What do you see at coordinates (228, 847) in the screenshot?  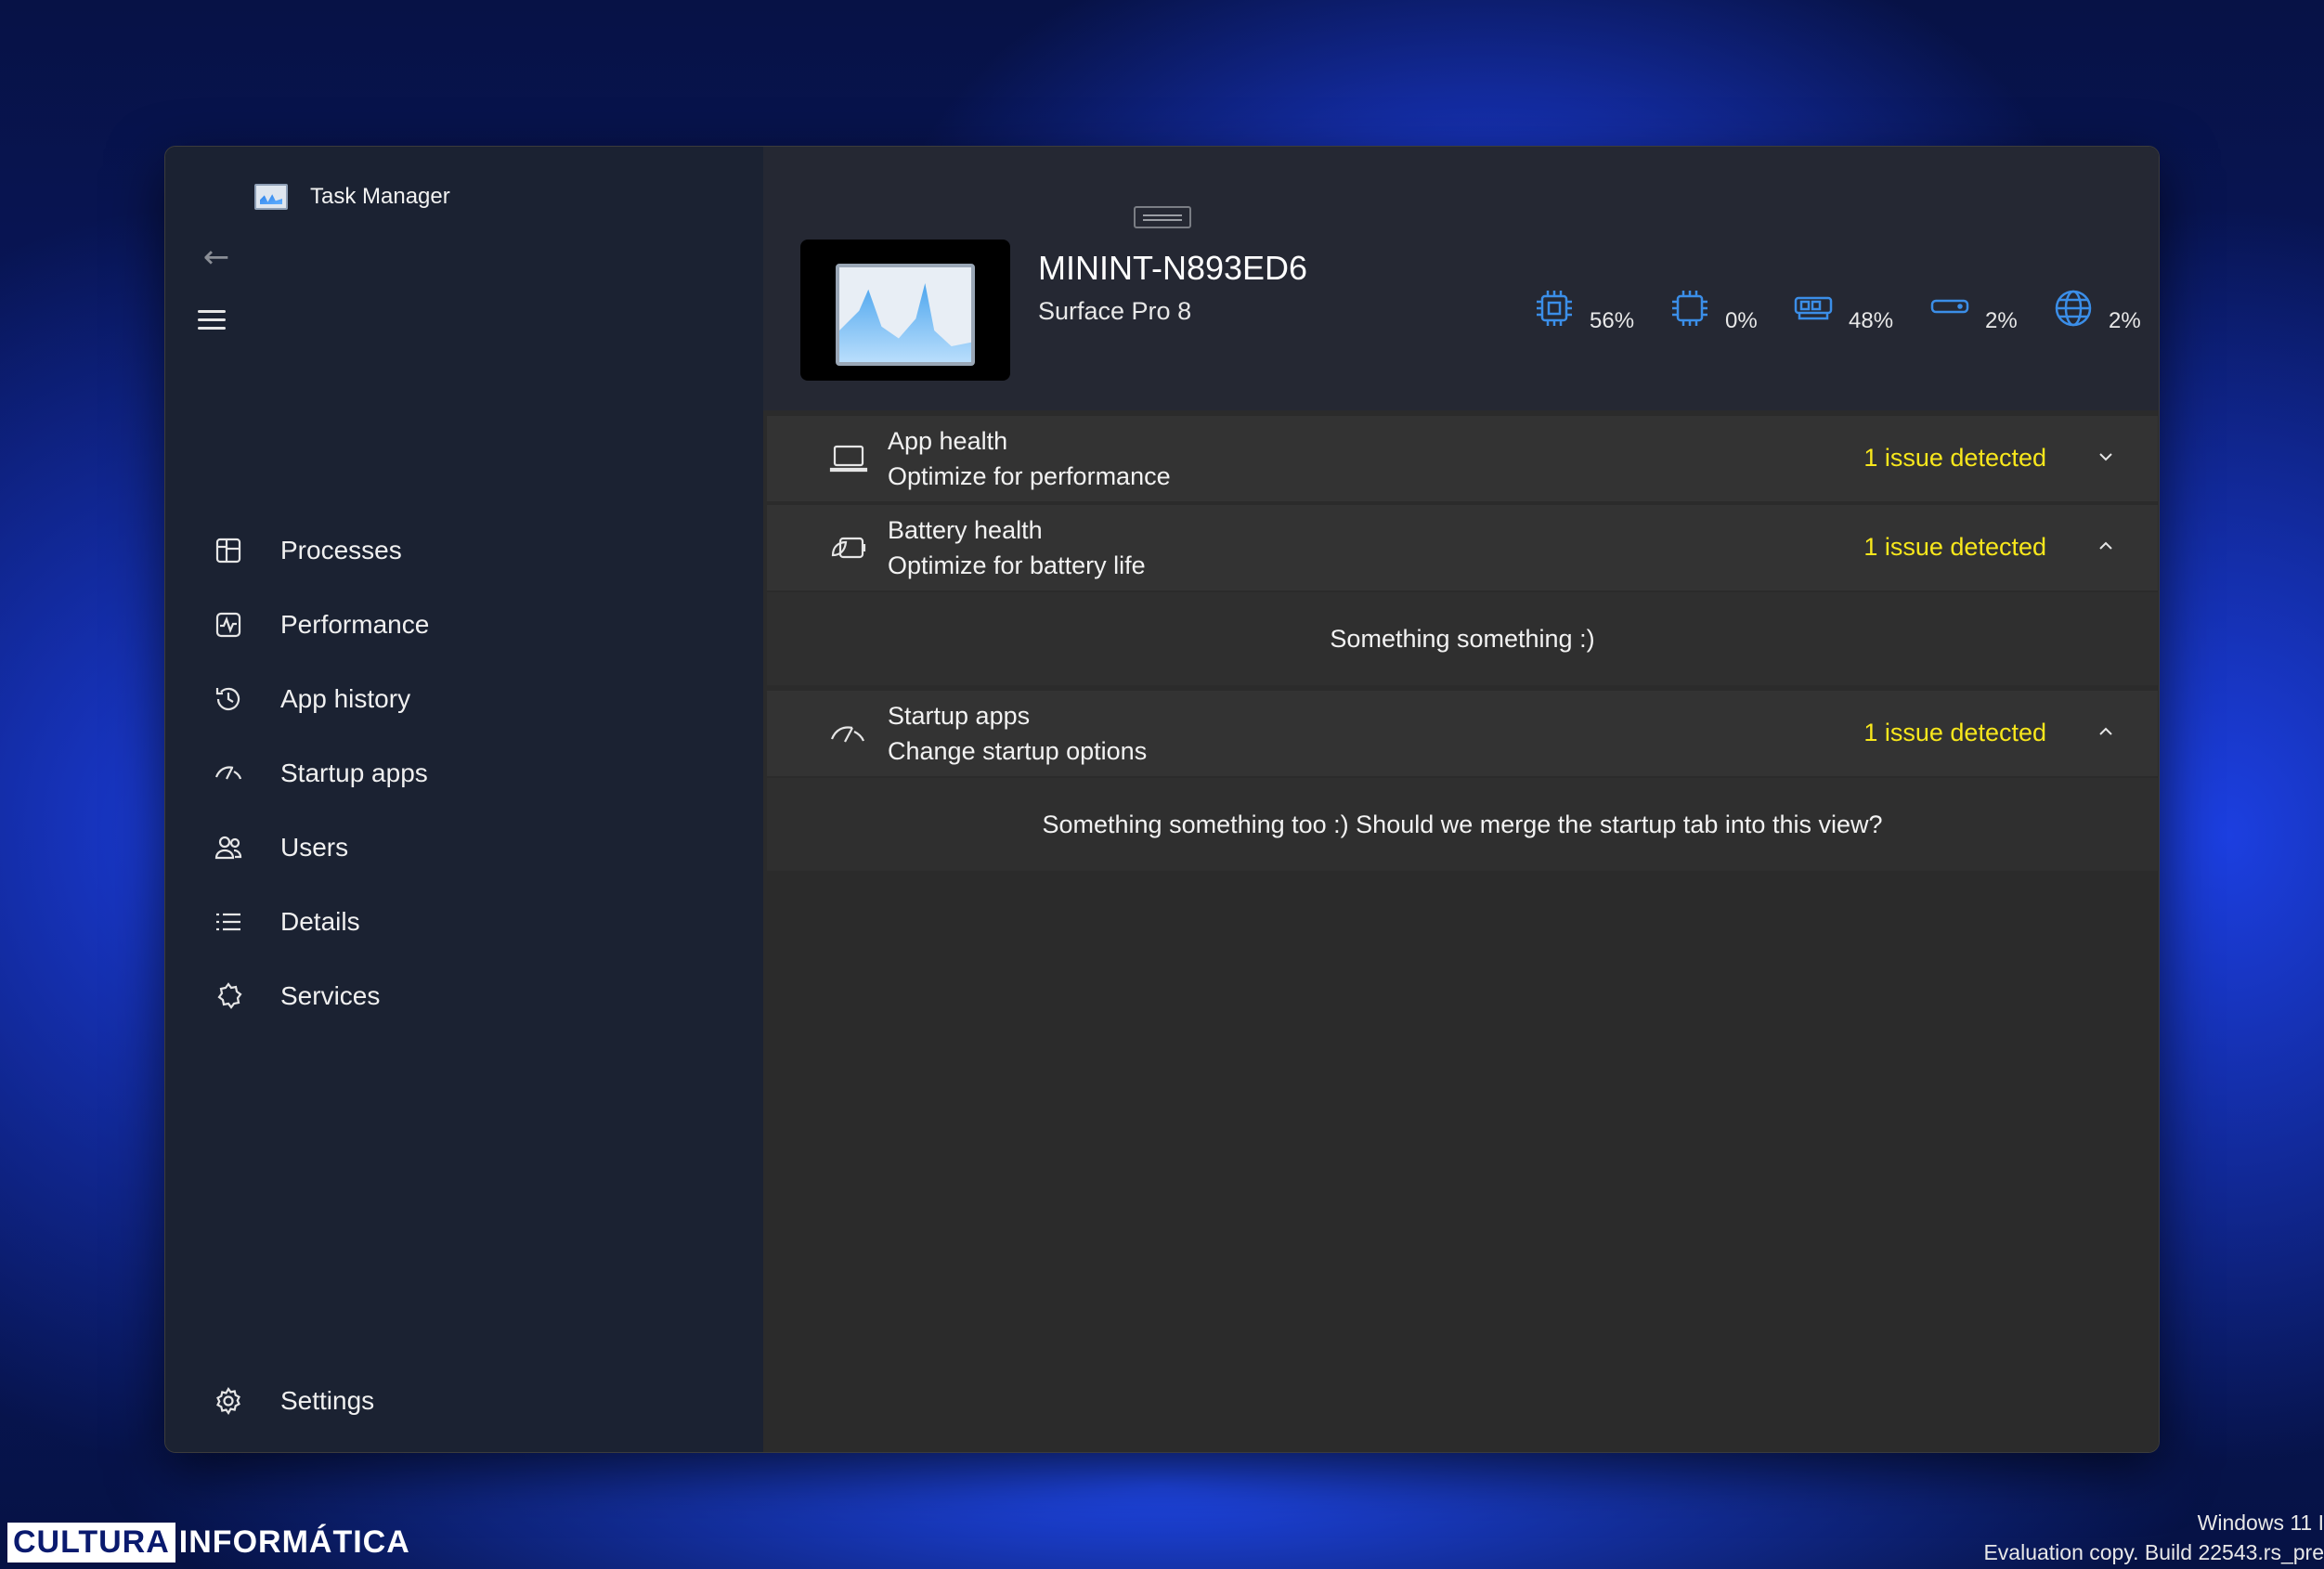 I see `users-icon` at bounding box center [228, 847].